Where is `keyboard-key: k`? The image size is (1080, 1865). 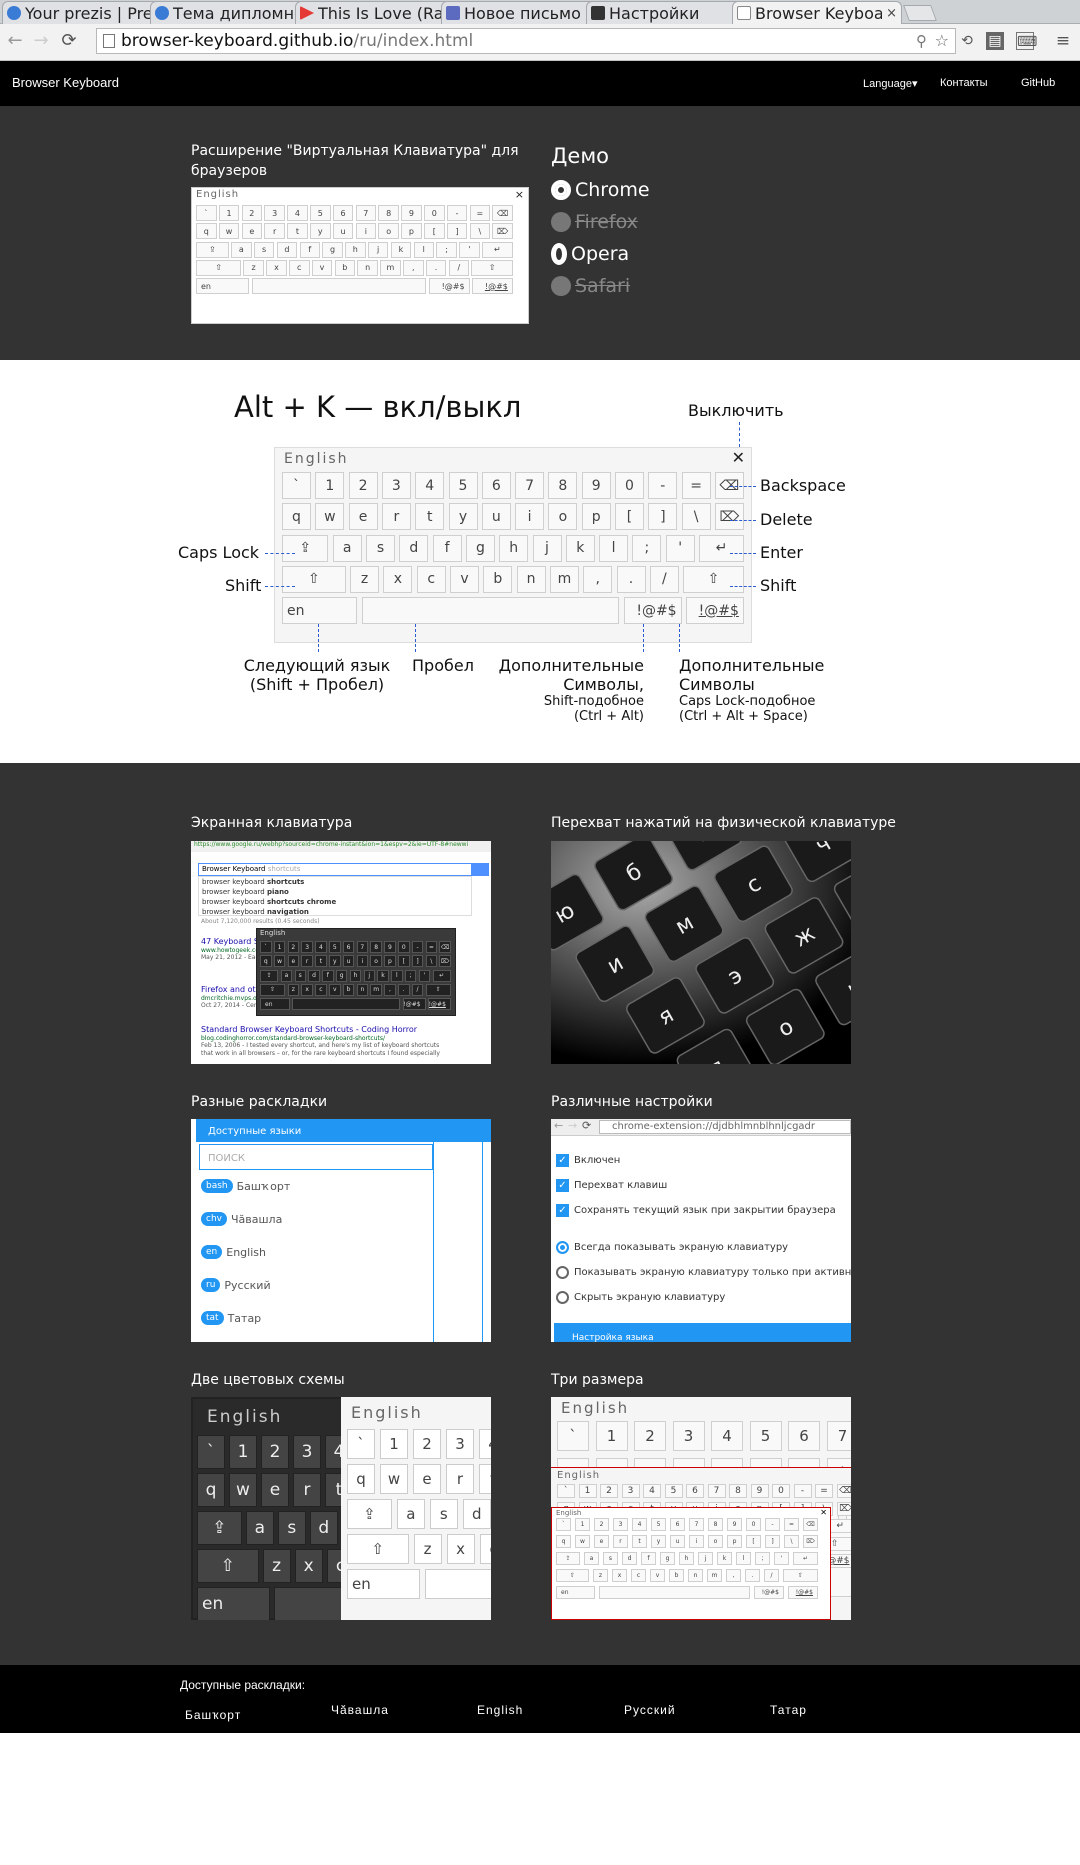
keyboard-key: k is located at coordinates (580, 548).